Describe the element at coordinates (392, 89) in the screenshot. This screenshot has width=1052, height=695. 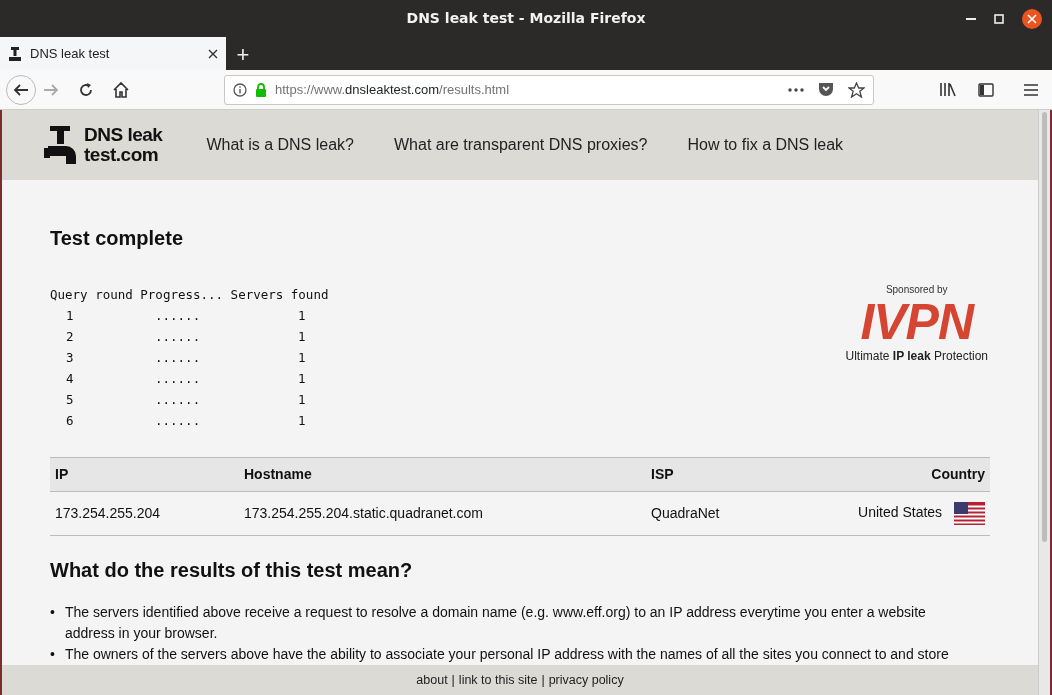
I see `url-text: https://www.dnsleaktest.com/results.html` at that location.